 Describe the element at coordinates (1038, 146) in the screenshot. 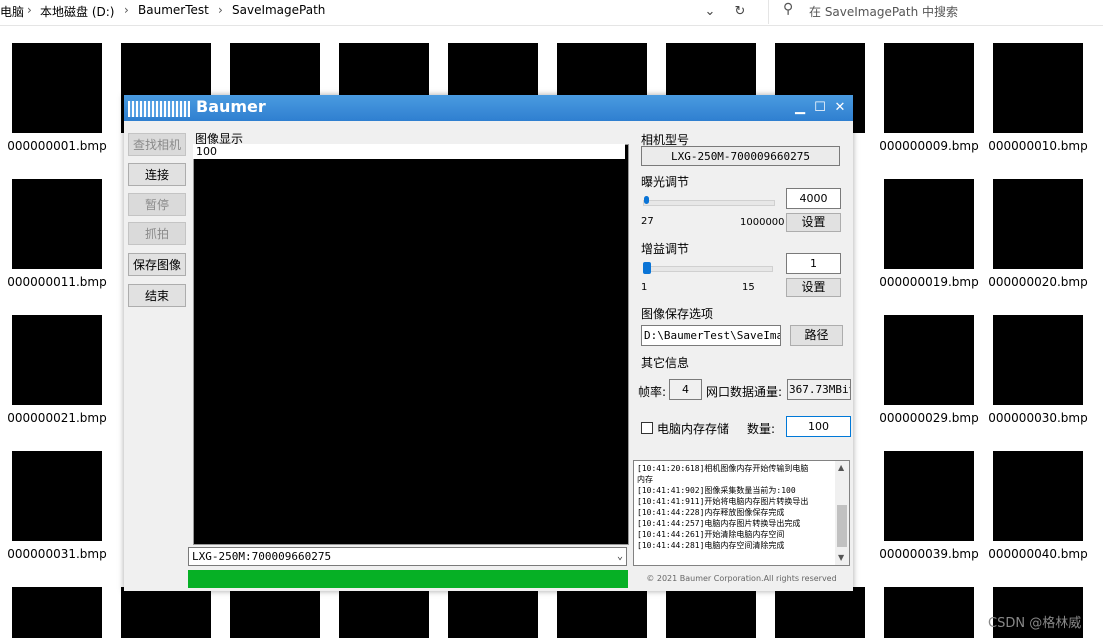

I see `file-name: 000000010.bmp` at that location.